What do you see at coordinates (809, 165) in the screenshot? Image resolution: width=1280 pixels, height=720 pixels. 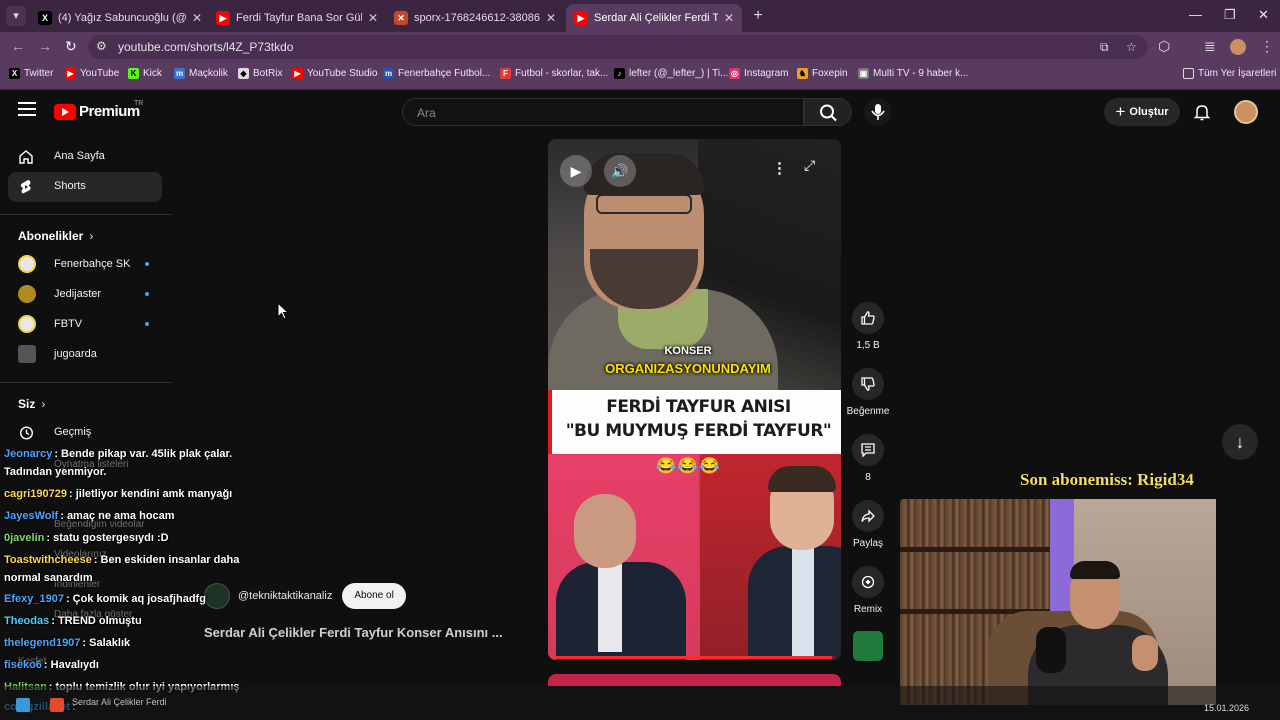 I see `fullscreen-icon: ⤢` at bounding box center [809, 165].